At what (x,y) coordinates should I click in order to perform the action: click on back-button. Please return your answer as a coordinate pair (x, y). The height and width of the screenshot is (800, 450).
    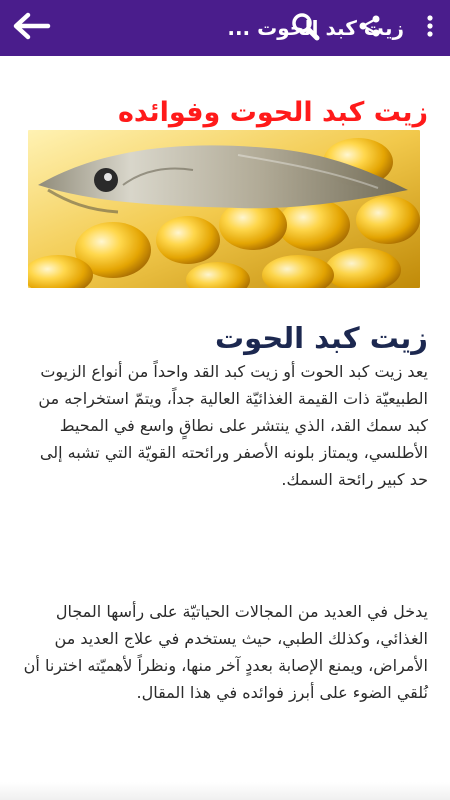
    Looking at the image, I should click on (32, 28).